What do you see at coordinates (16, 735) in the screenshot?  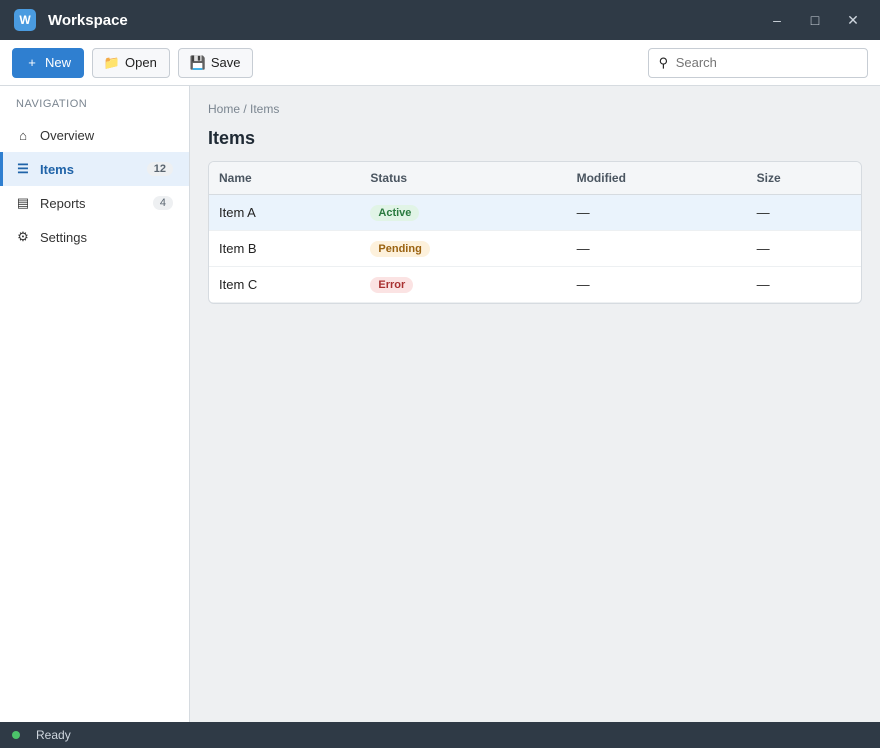 I see `status-indicator-icon` at bounding box center [16, 735].